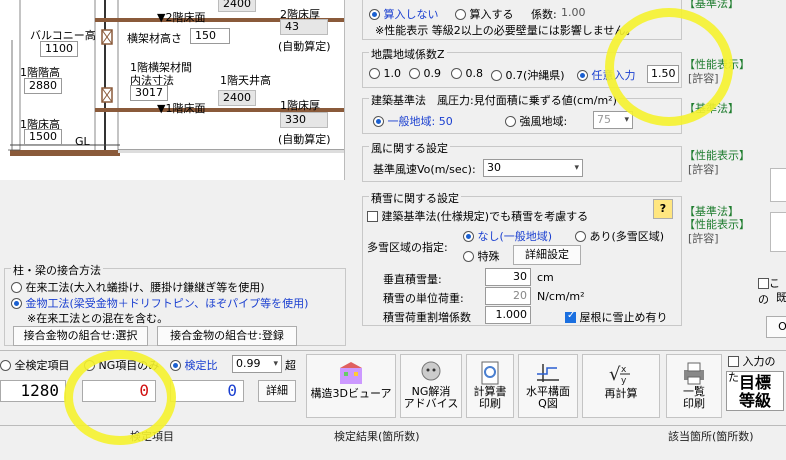  I want to click on z-option-4: 0.7(沖縄県), so click(528, 75).